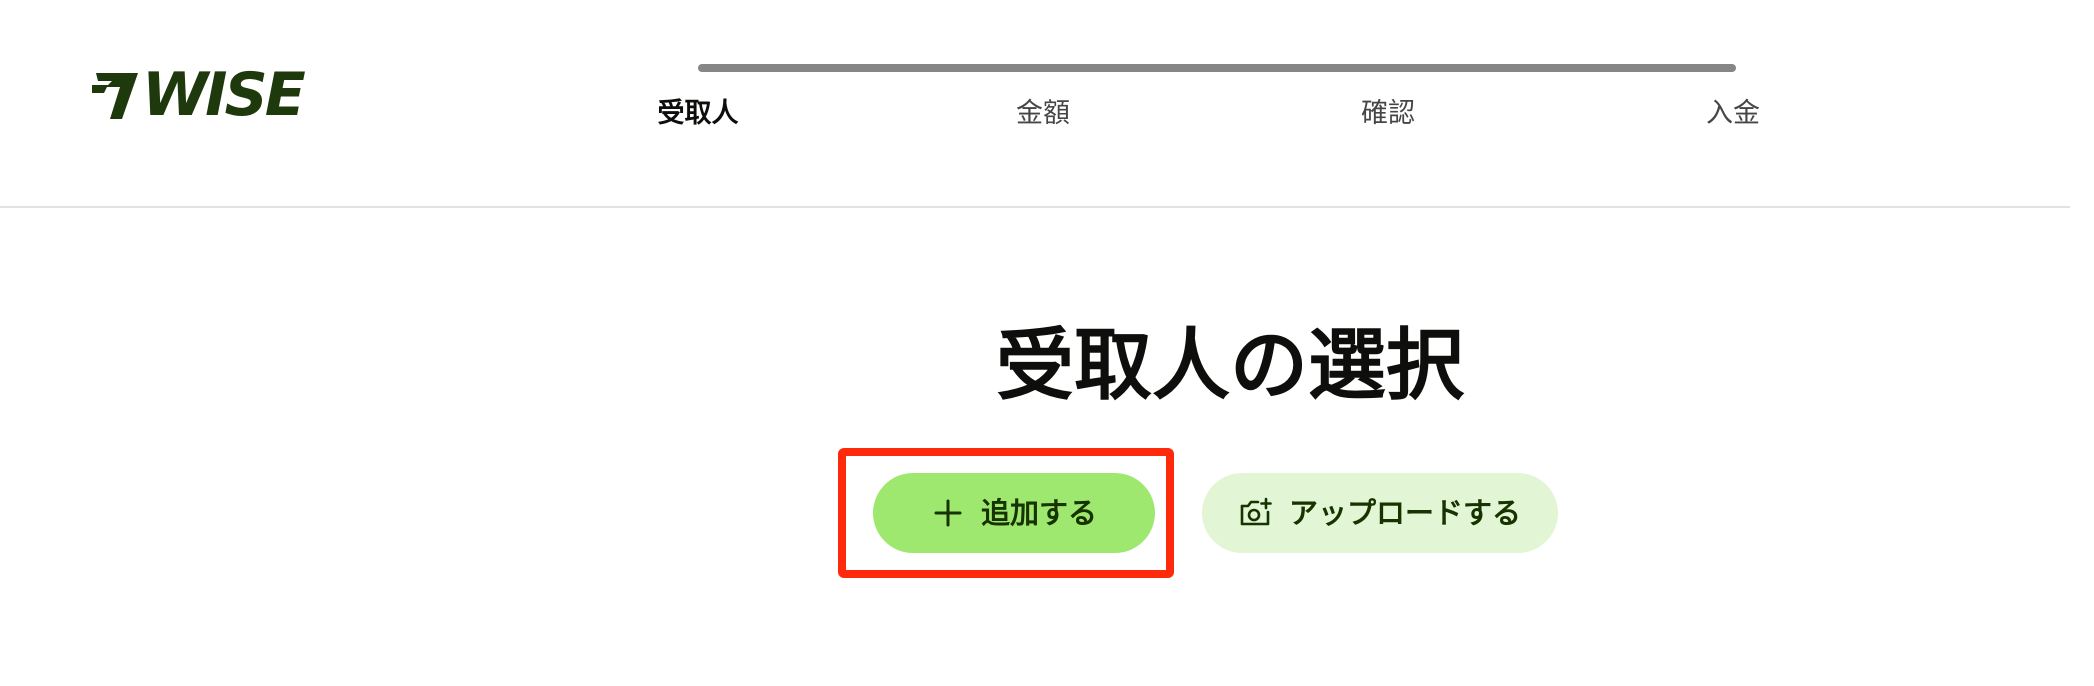 Image resolution: width=2094 pixels, height=686 pixels. Describe the element at coordinates (698, 113) in the screenshot. I see `step-recipient: 受取人` at that location.